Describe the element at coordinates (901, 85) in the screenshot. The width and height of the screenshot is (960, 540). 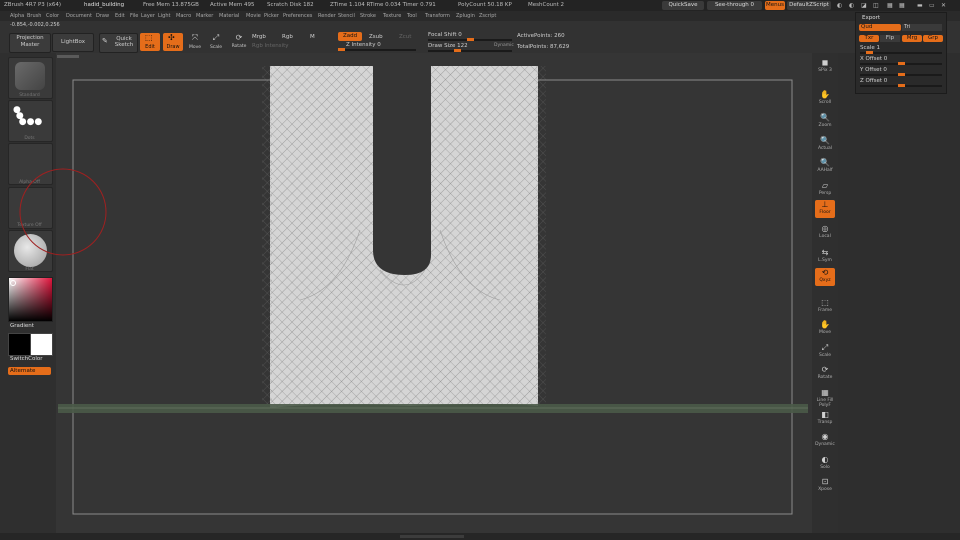
I see `z-offset-knob` at that location.